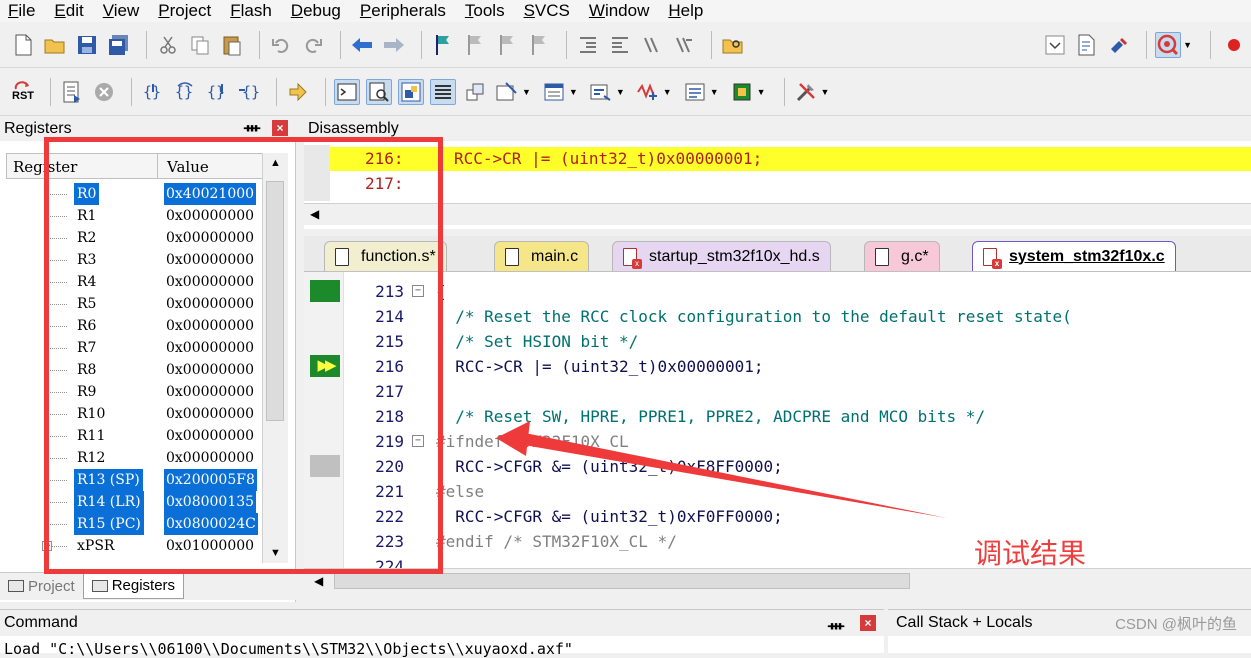 The width and height of the screenshot is (1251, 658). Describe the element at coordinates (119, 45) in the screenshot. I see `save-all-button` at that location.